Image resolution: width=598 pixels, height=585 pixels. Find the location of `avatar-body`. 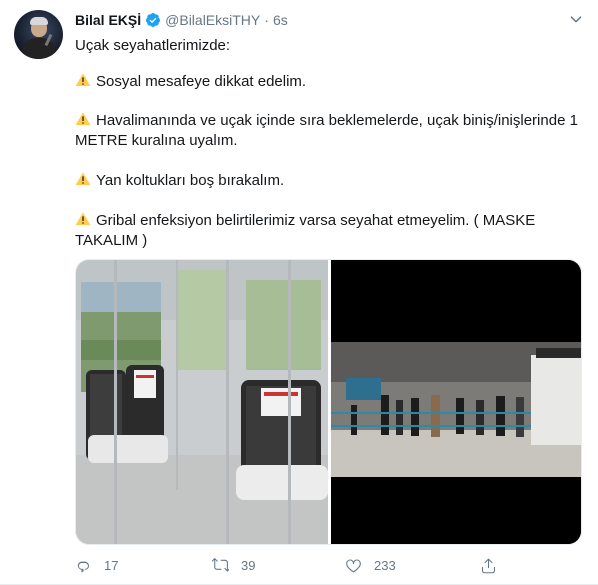

avatar-body is located at coordinates (39, 48).